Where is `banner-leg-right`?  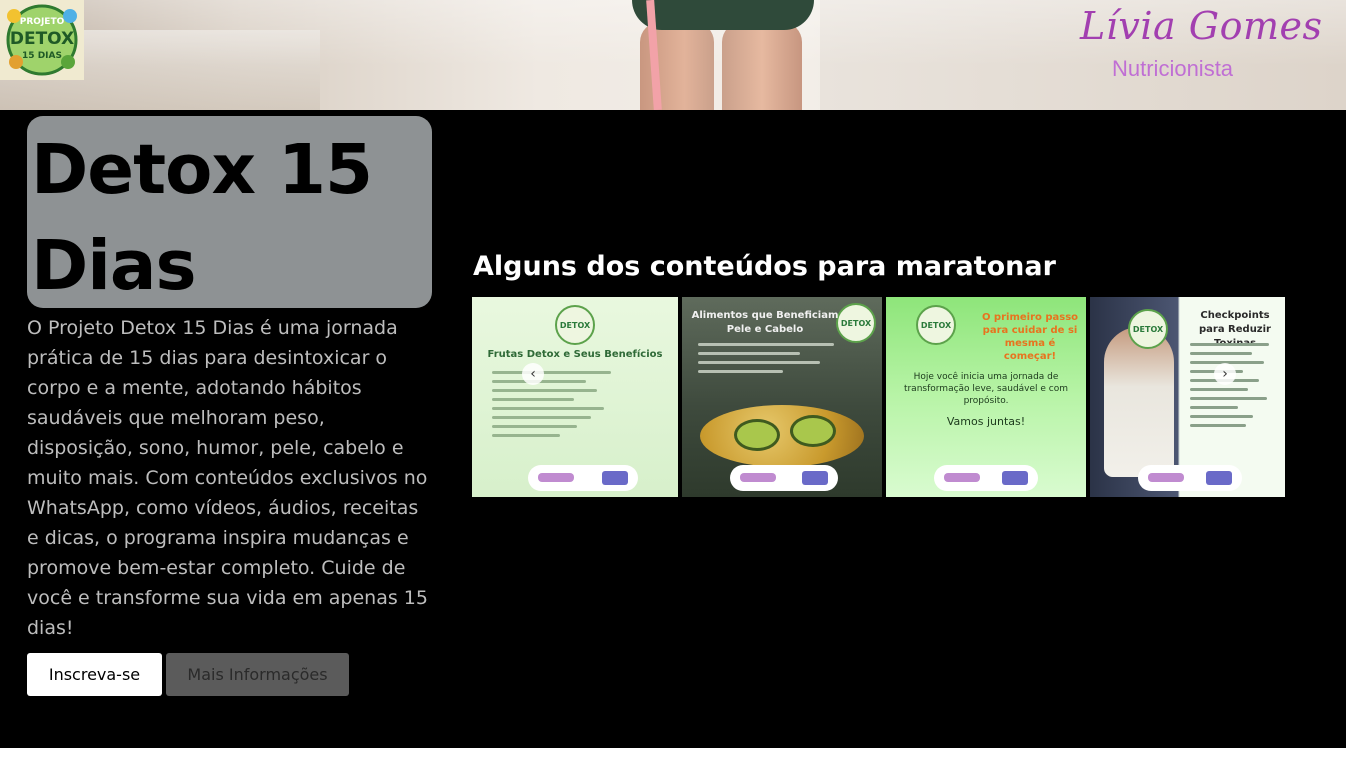
banner-leg-right is located at coordinates (762, 66).